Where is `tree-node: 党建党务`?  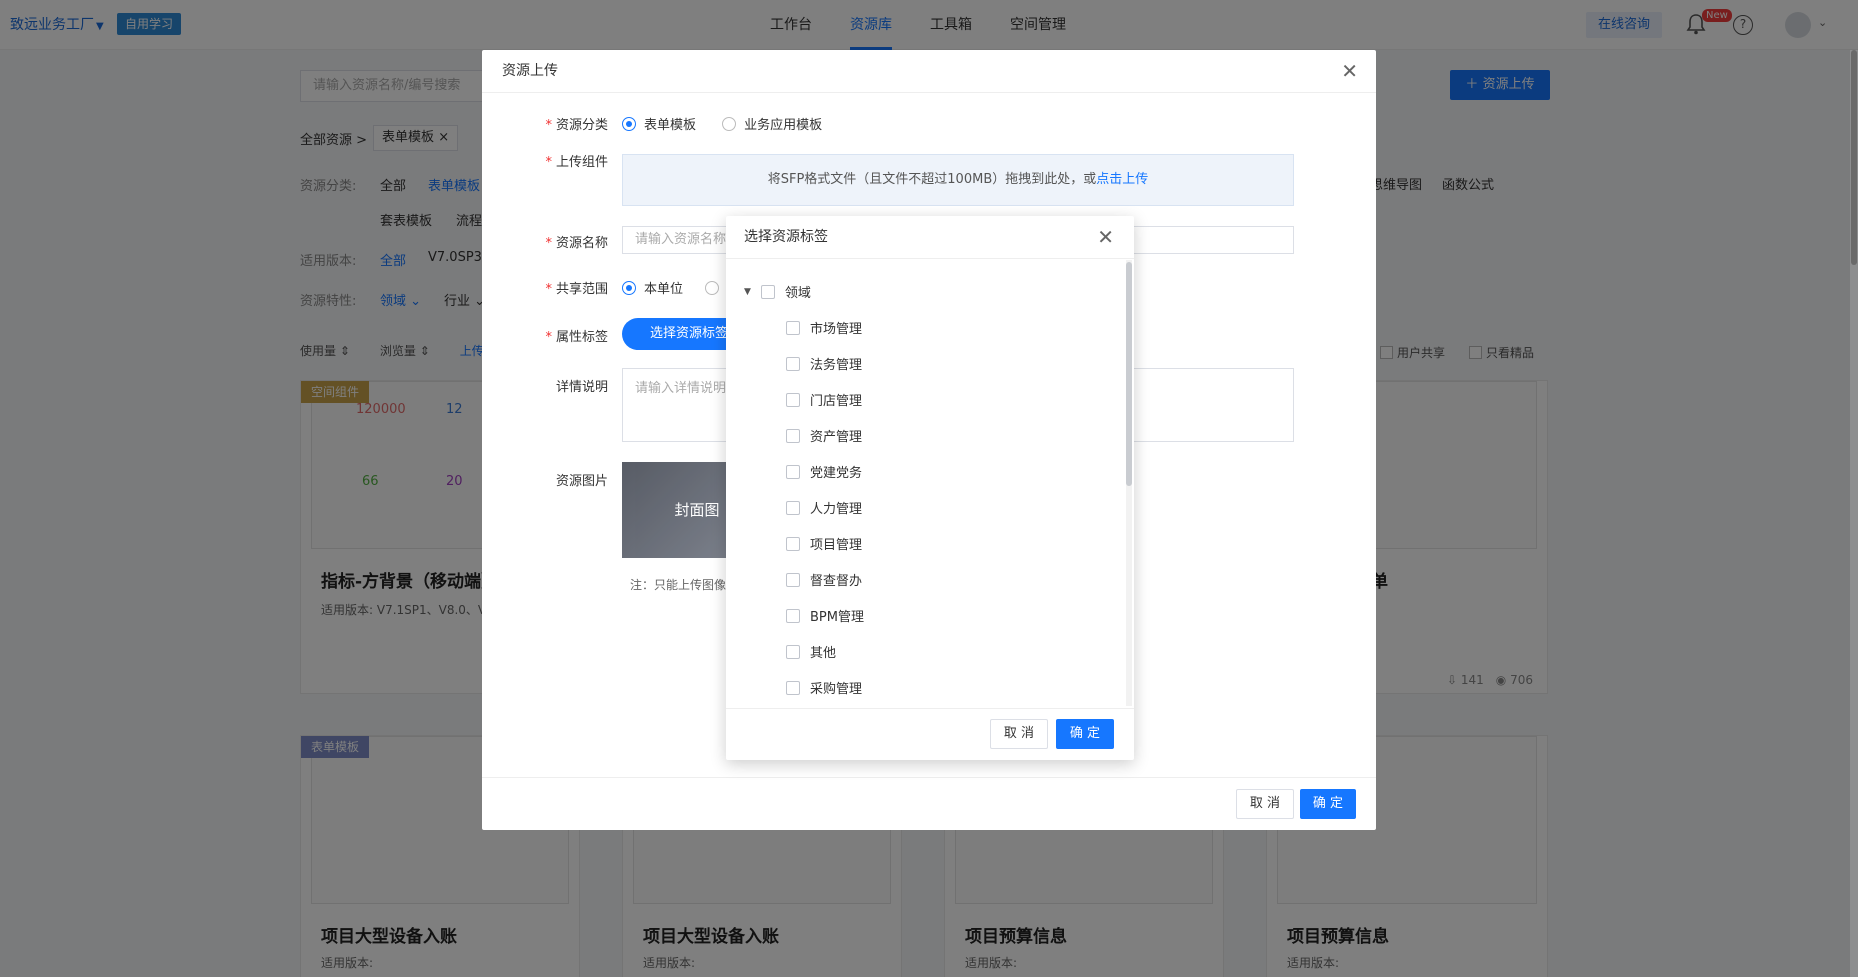 tree-node: 党建党务 is located at coordinates (824, 471).